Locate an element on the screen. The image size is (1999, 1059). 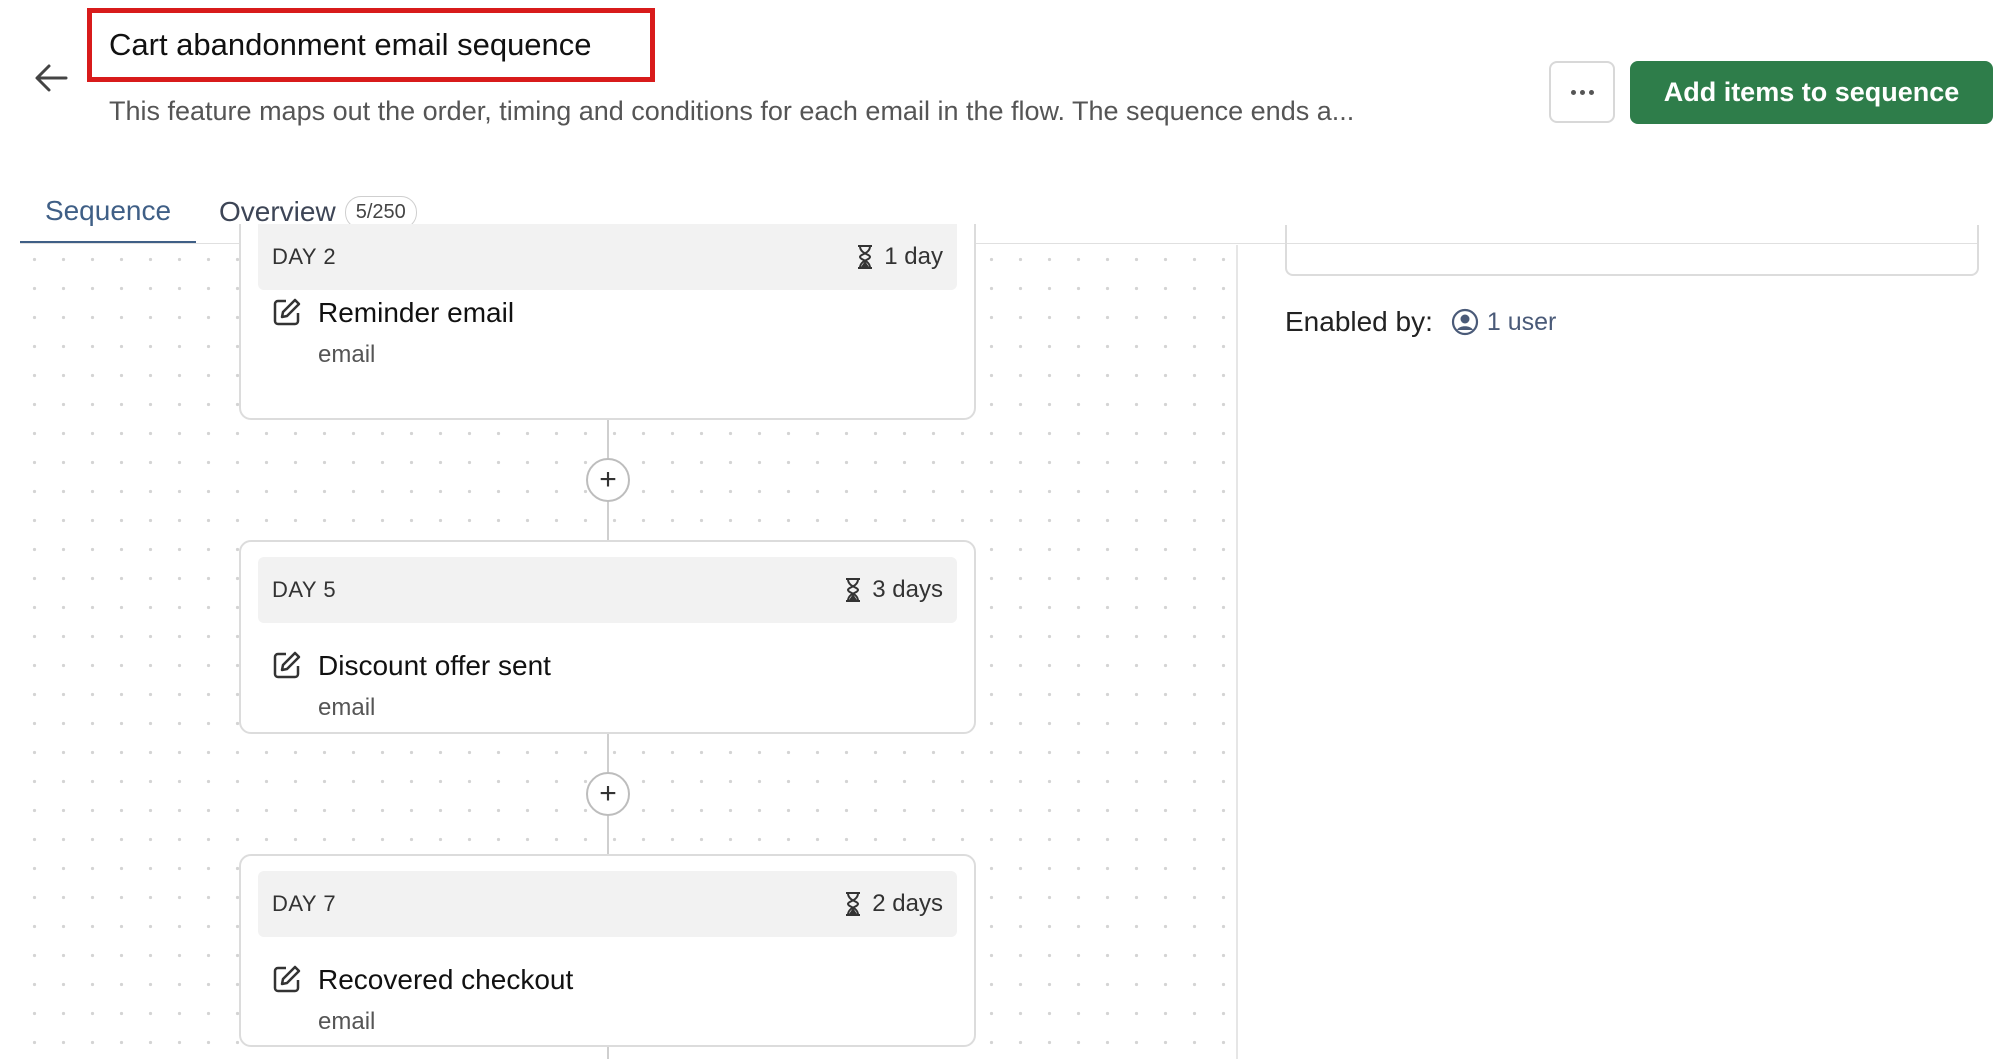
sequence-step-card: DAY 7 2 days Recovered checkout email is located at coordinates (607, 950).